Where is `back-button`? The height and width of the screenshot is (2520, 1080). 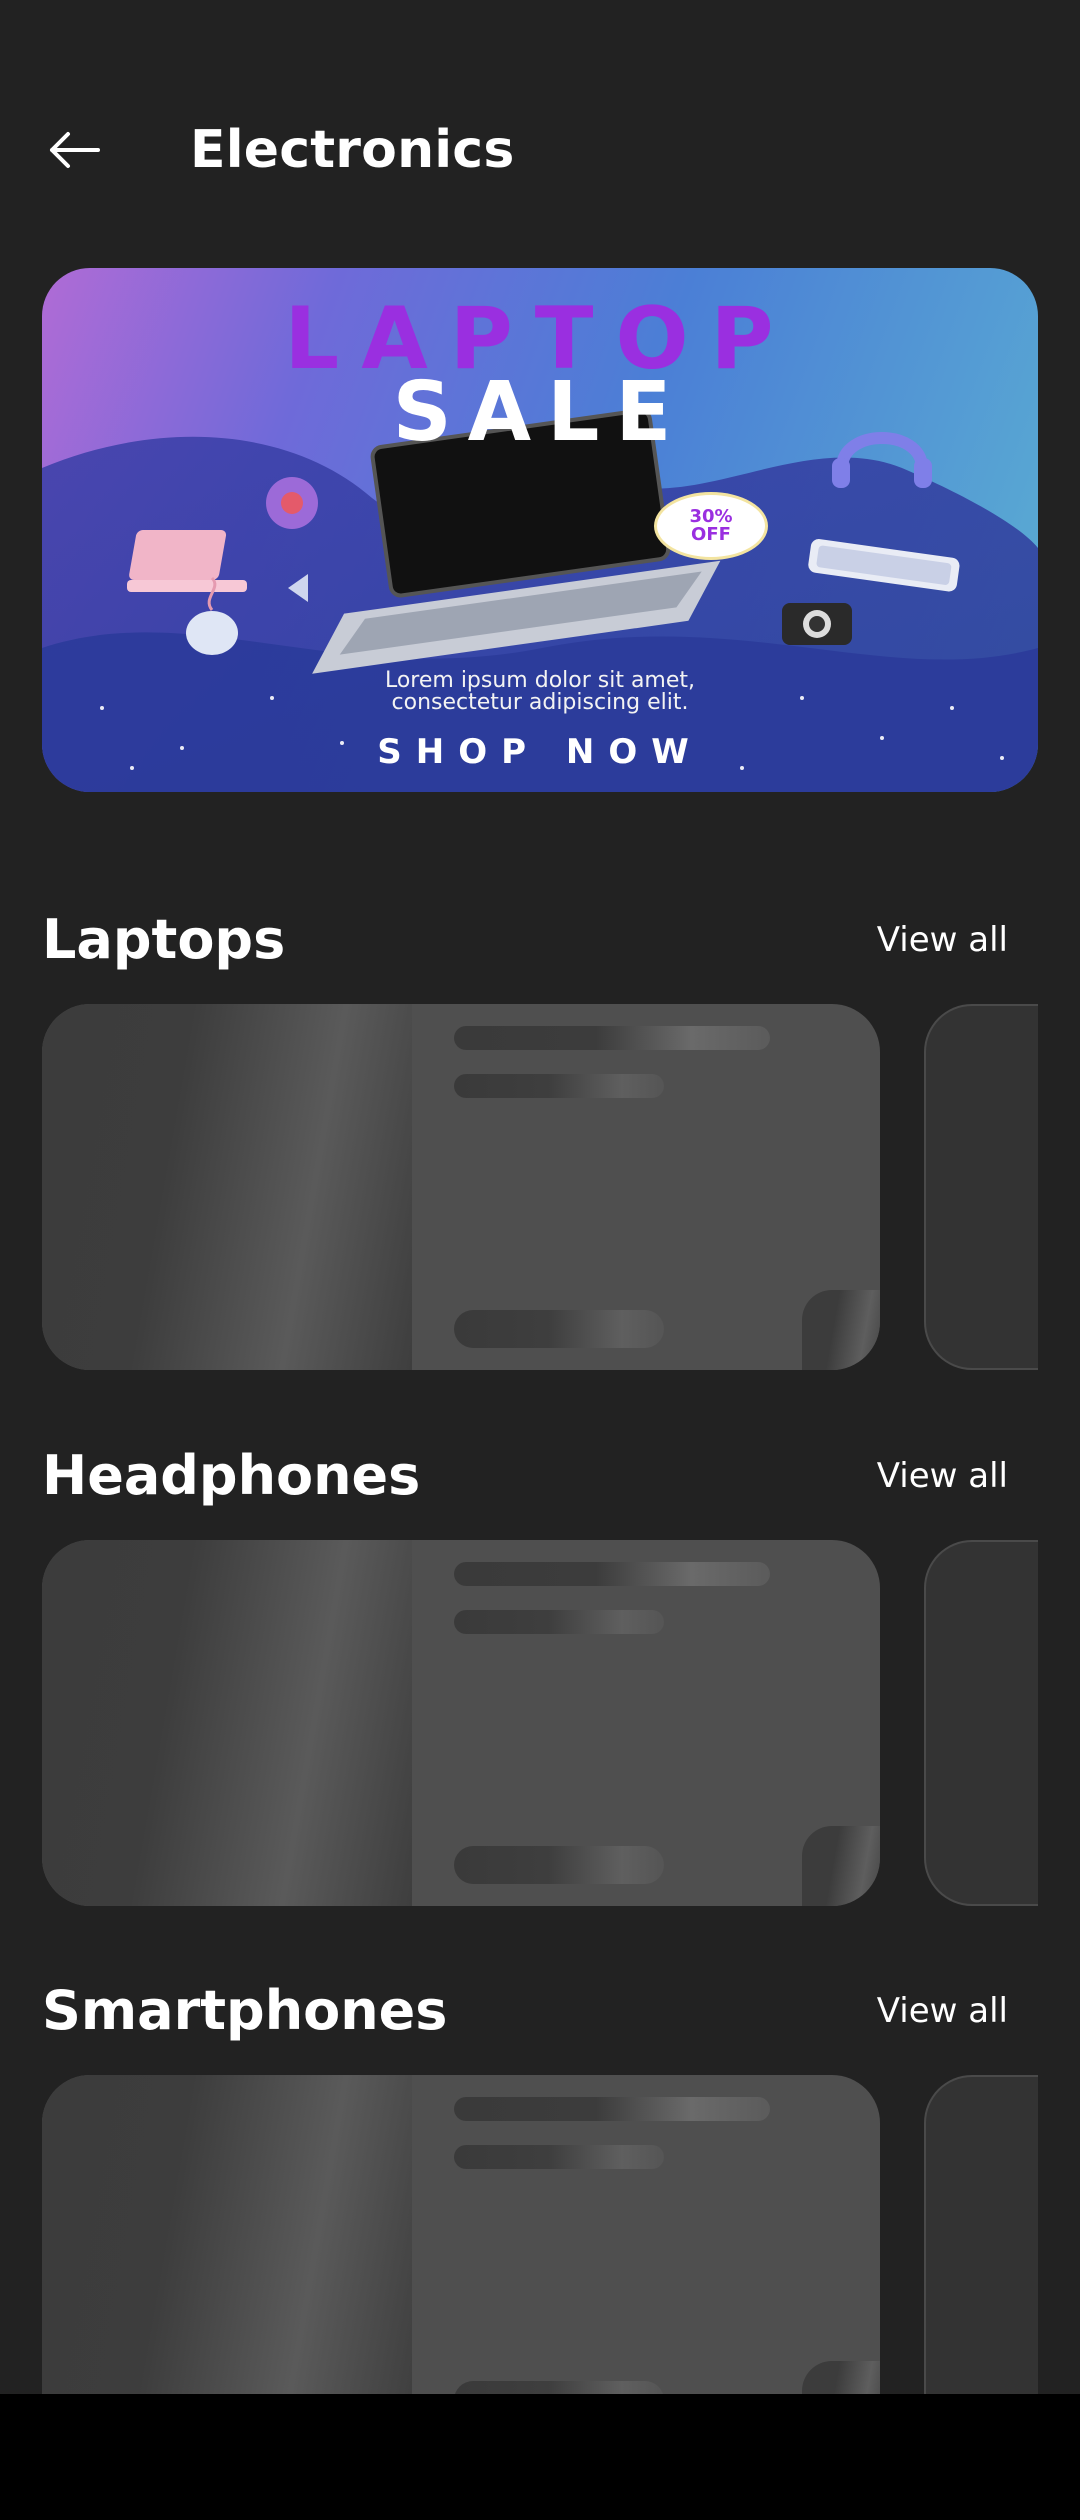
back-button is located at coordinates (74, 150).